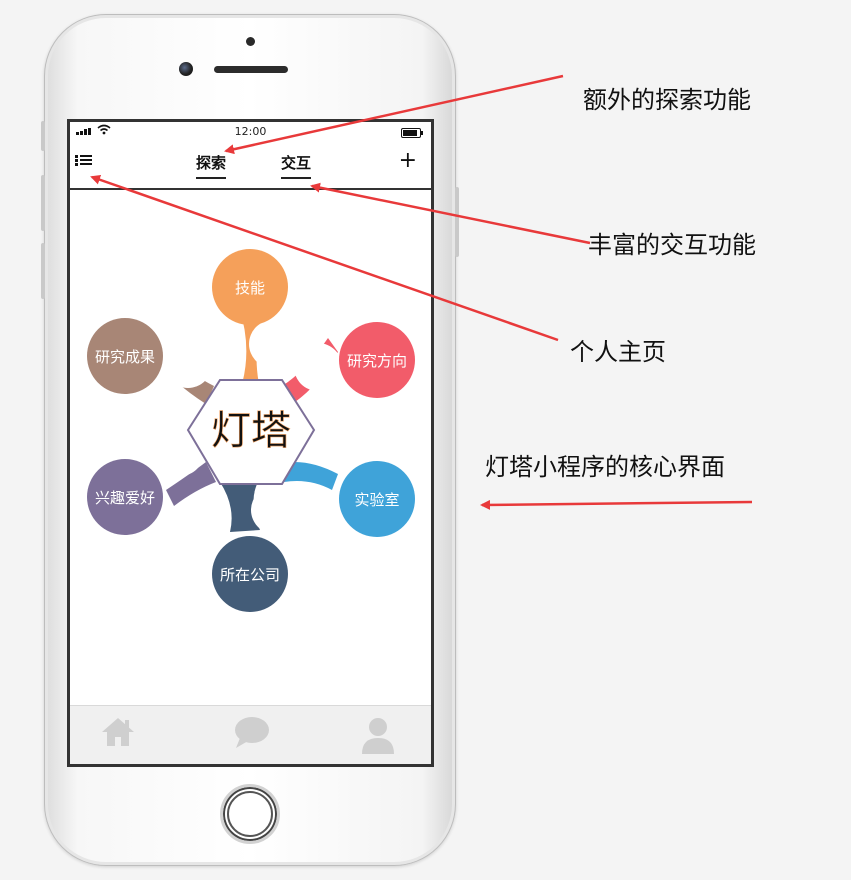 The image size is (851, 880). I want to click on annotation-core-interface: 灯塔小程序的核心界面, so click(605, 467).